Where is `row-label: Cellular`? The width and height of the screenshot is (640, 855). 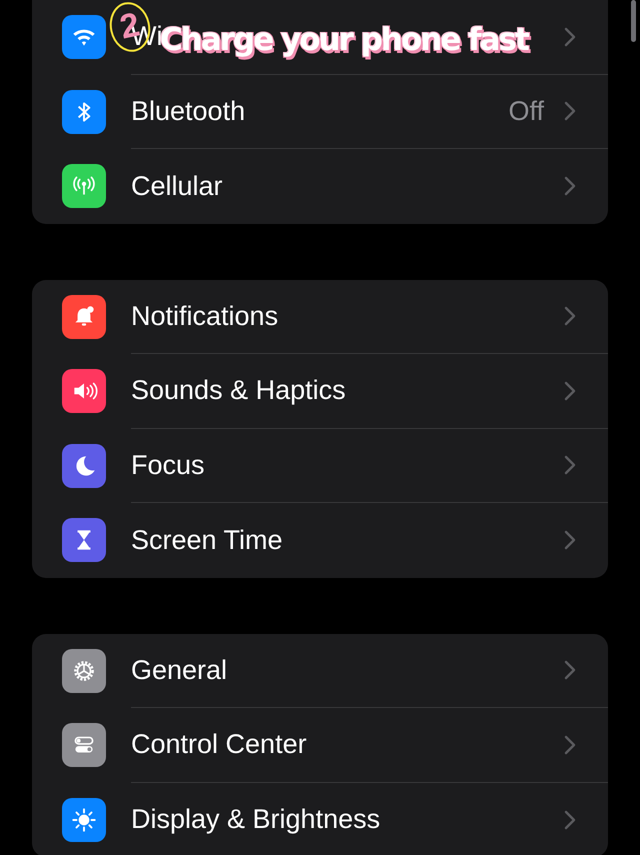
row-label: Cellular is located at coordinates (177, 186).